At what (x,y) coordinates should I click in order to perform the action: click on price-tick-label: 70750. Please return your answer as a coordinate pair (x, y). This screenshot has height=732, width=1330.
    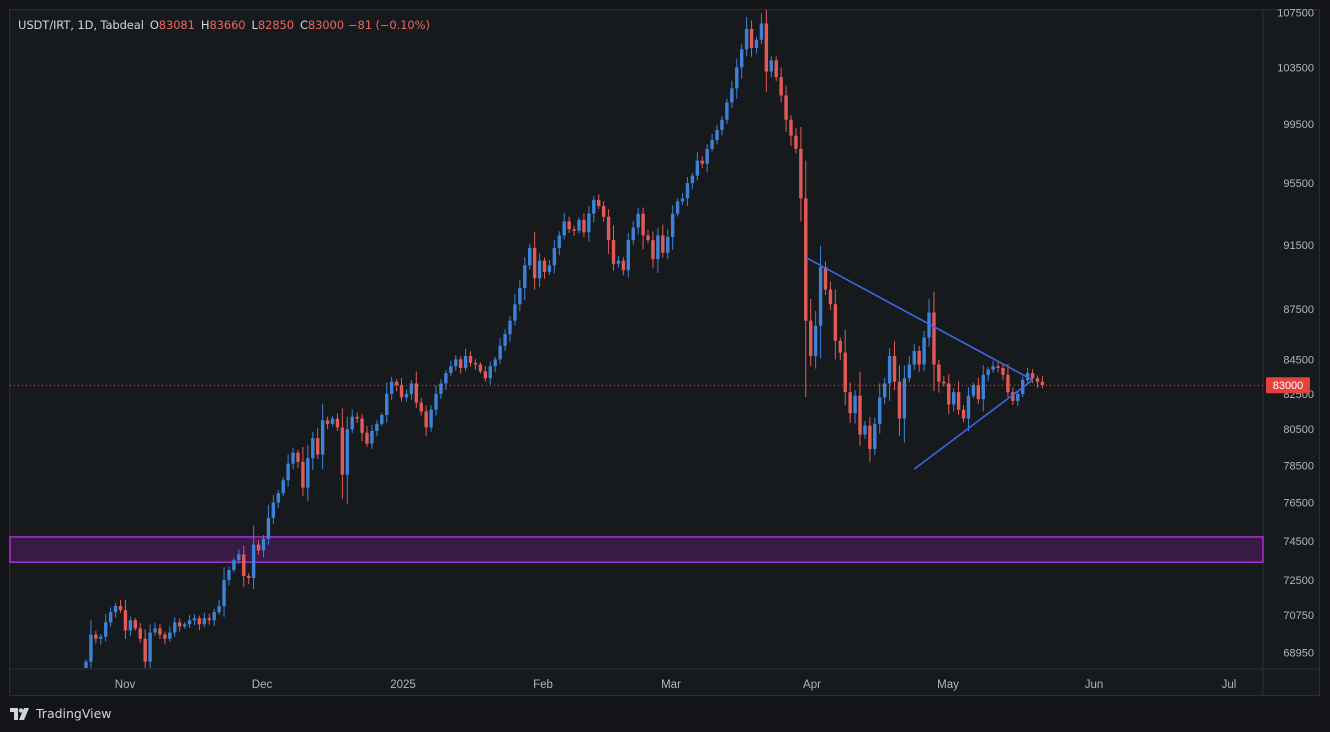
    Looking at the image, I should click on (1298, 616).